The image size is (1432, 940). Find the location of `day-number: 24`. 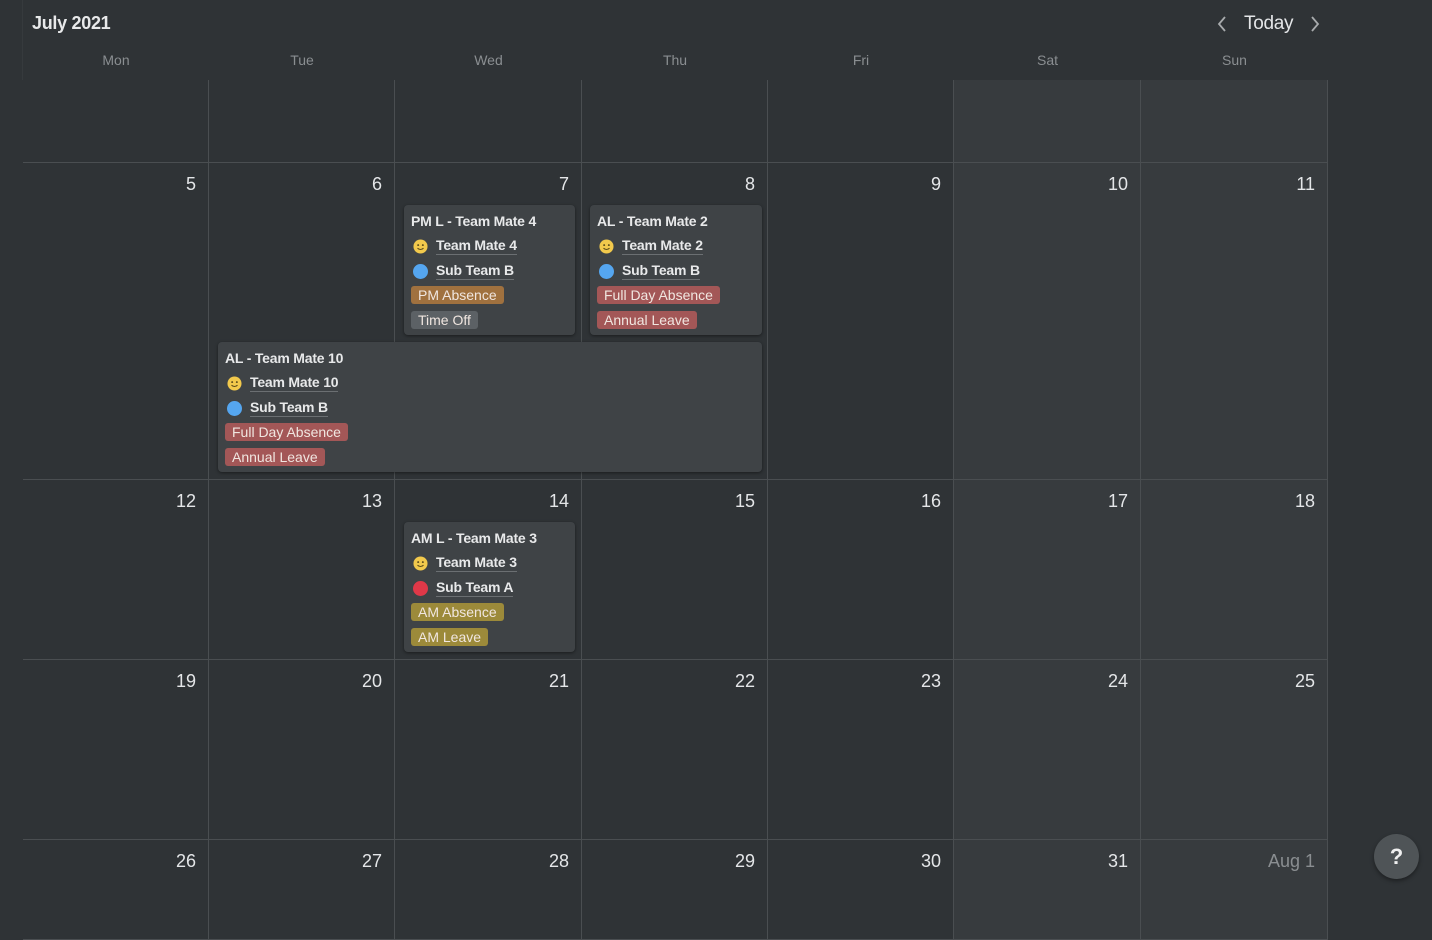

day-number: 24 is located at coordinates (1117, 681).